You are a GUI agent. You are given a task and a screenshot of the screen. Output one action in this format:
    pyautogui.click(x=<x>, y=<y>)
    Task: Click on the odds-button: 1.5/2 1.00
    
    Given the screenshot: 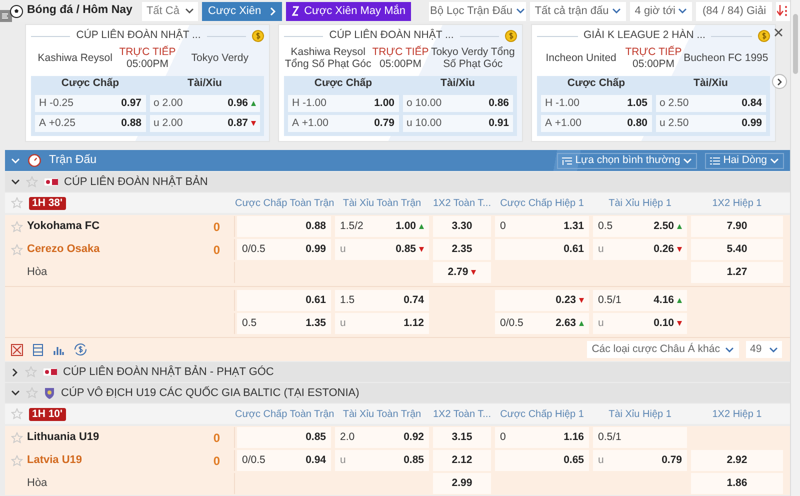 What is the action you would take?
    pyautogui.click(x=382, y=226)
    